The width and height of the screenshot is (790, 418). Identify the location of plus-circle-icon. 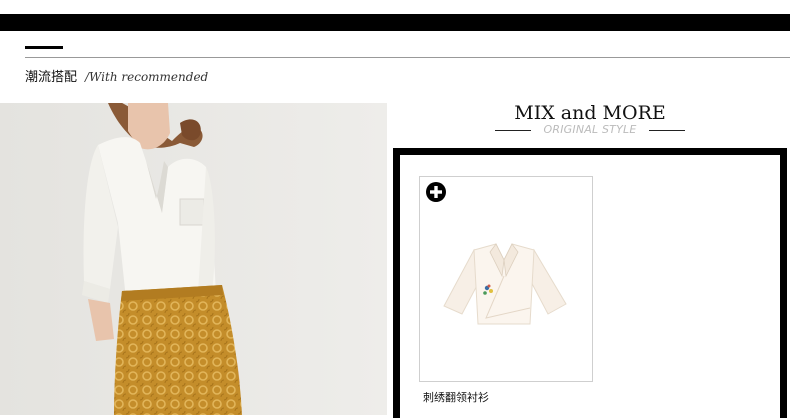
(436, 192).